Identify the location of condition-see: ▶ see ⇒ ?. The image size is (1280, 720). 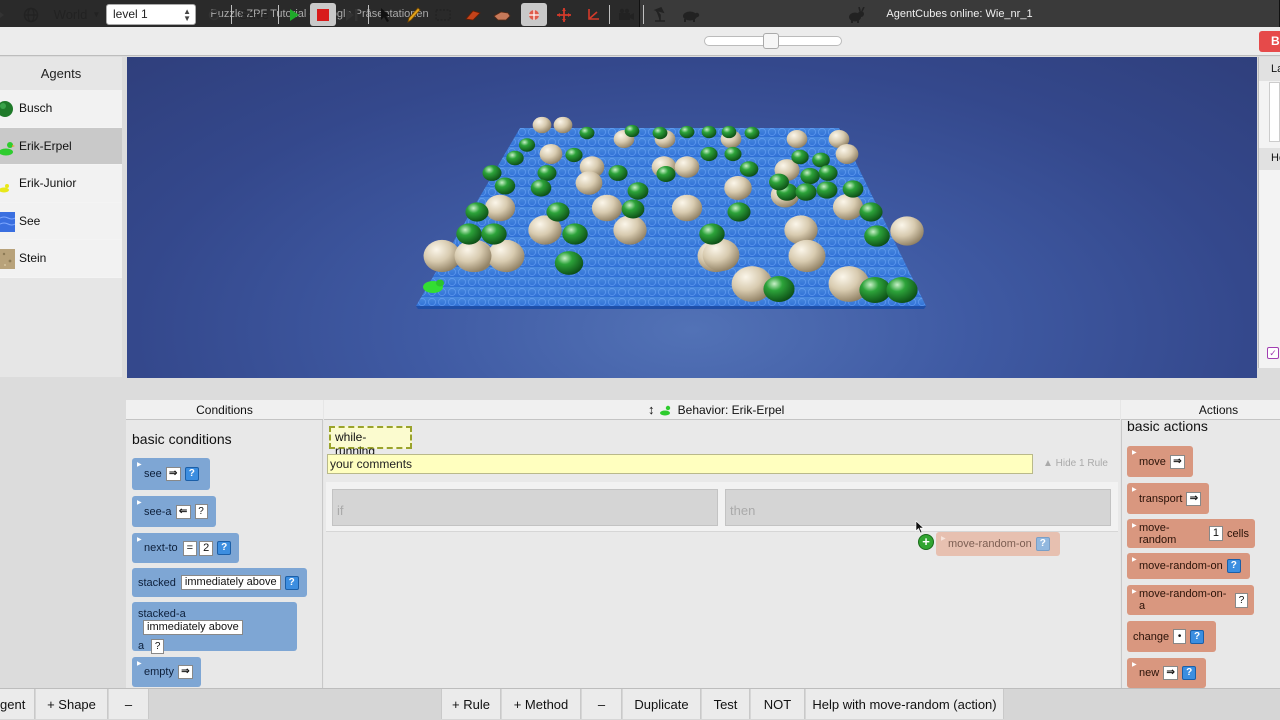
(171, 474).